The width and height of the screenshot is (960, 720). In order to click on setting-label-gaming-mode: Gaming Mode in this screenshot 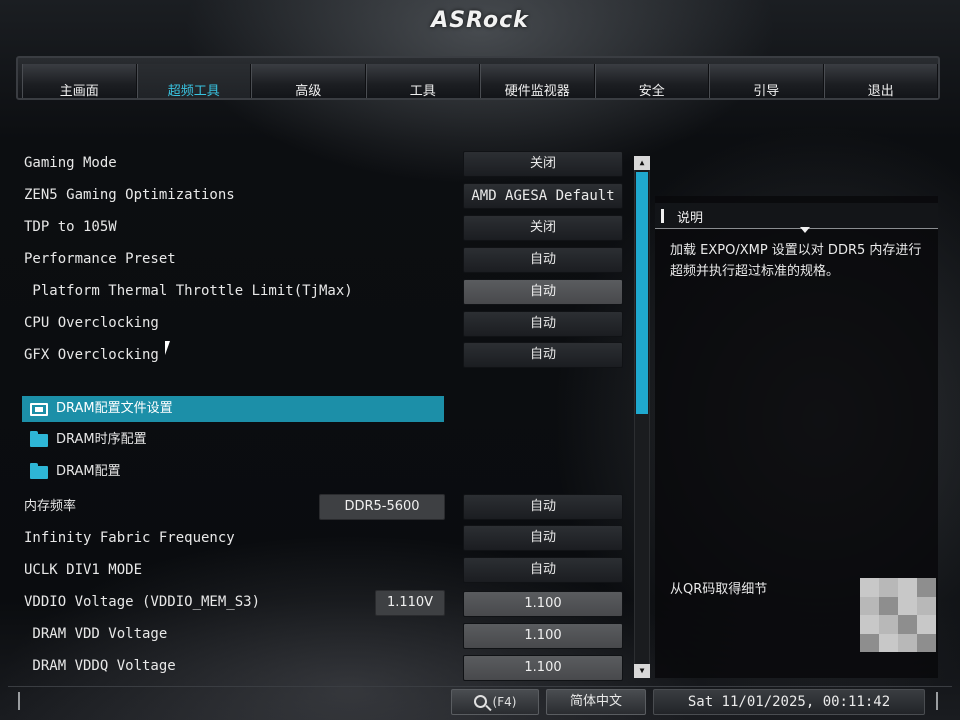, I will do `click(70, 163)`.